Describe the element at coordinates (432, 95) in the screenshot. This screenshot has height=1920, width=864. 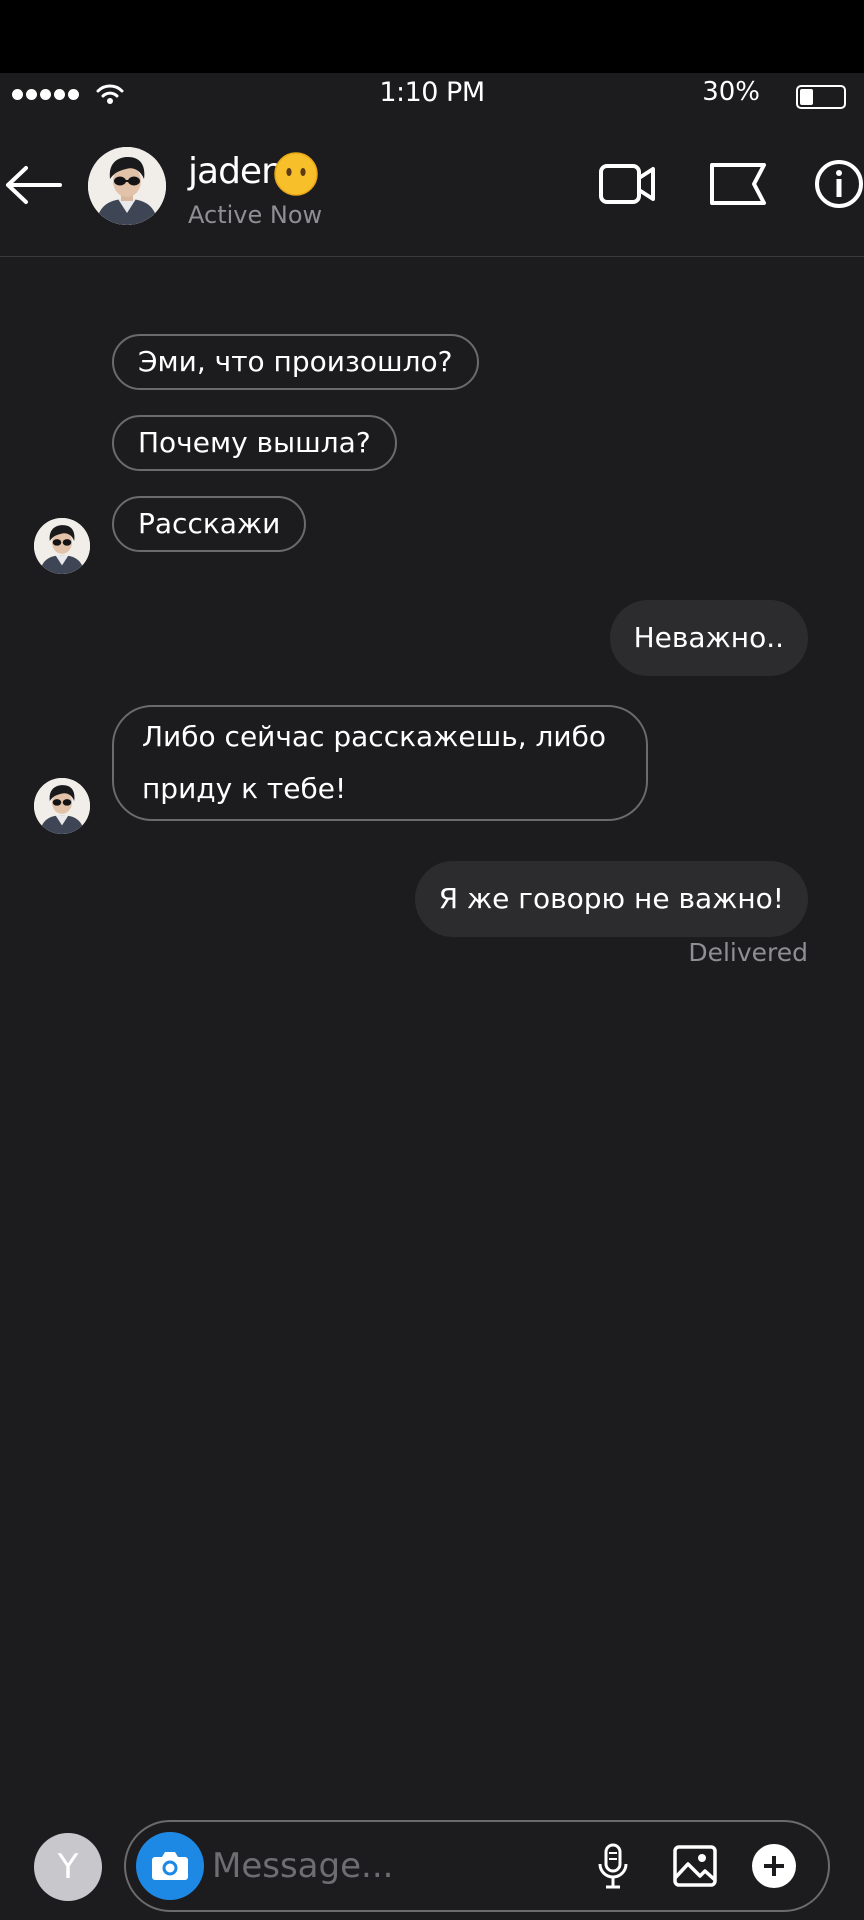
I see `status-bar: 1:10 PM 30%` at that location.